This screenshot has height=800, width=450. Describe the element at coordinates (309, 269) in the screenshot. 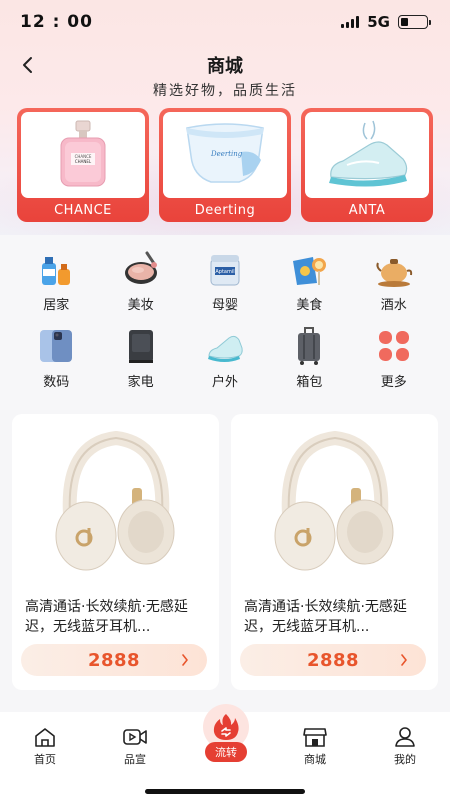

I see `snack-icon` at that location.